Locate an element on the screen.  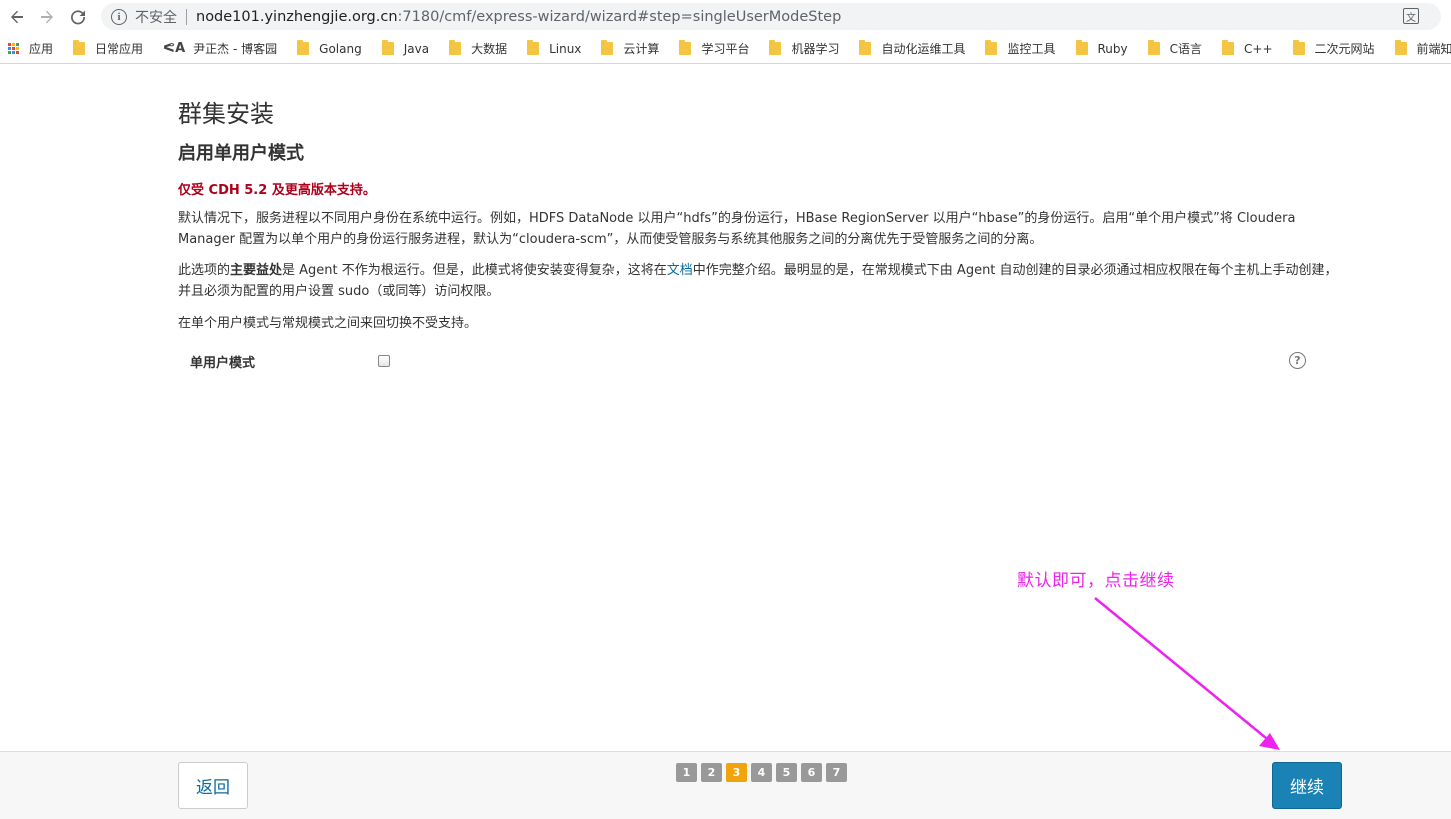
step-5: 5 is located at coordinates (786, 772).